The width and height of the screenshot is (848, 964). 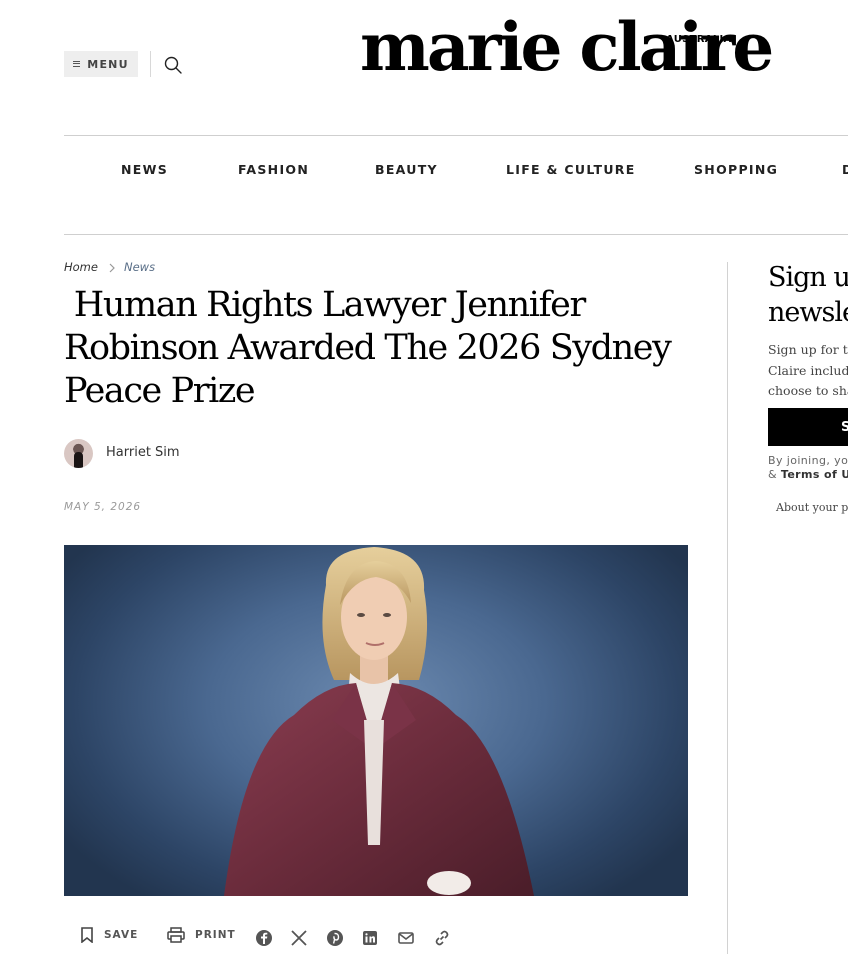 I want to click on sidebar-divider, so click(x=727, y=608).